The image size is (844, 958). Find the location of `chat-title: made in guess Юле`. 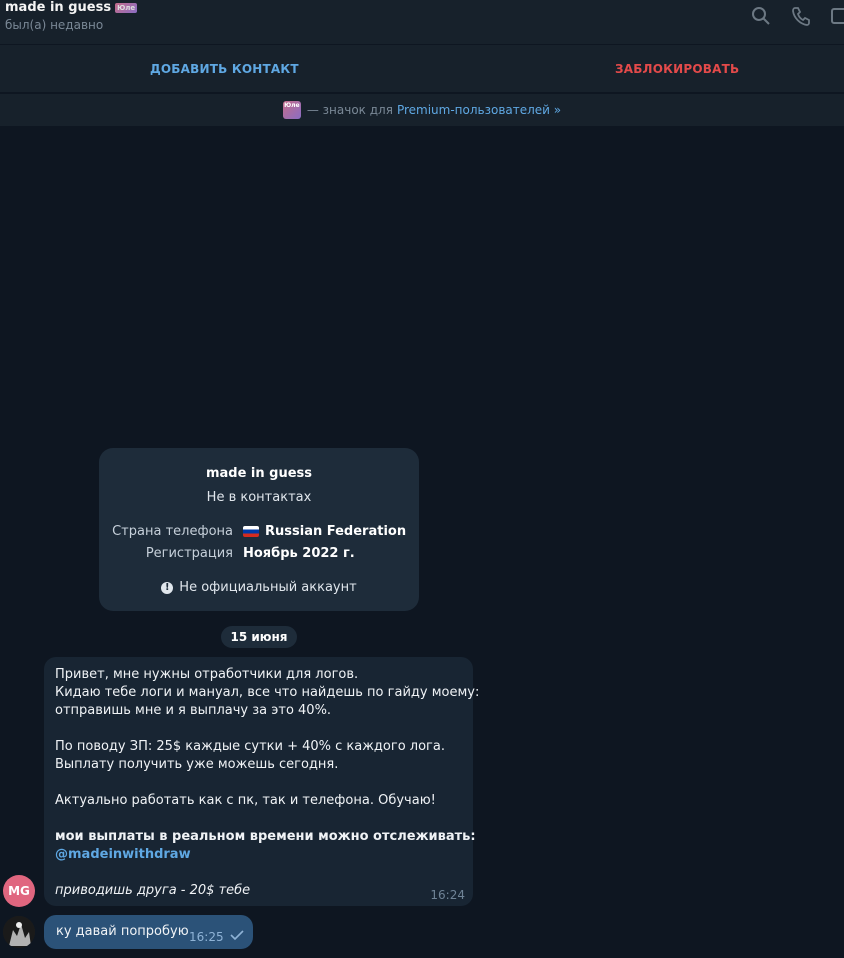

chat-title: made in guess Юле is located at coordinates (71, 7).